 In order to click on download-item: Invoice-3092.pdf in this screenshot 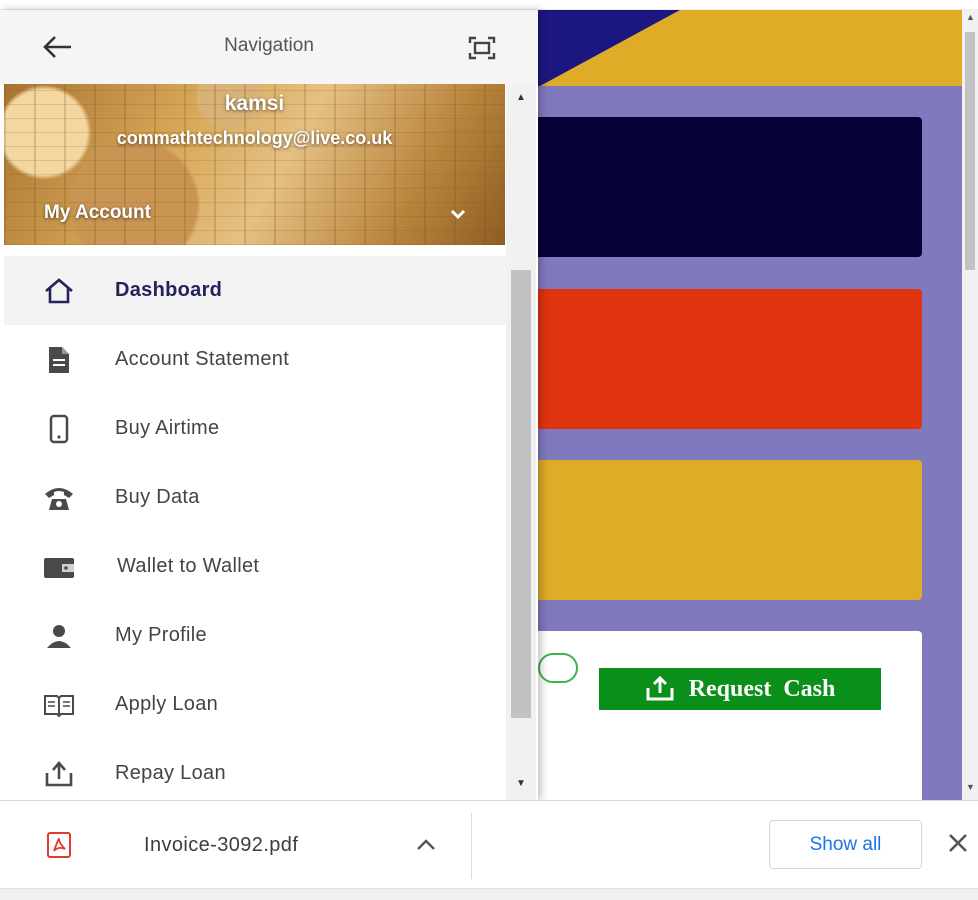, I will do `click(235, 845)`.